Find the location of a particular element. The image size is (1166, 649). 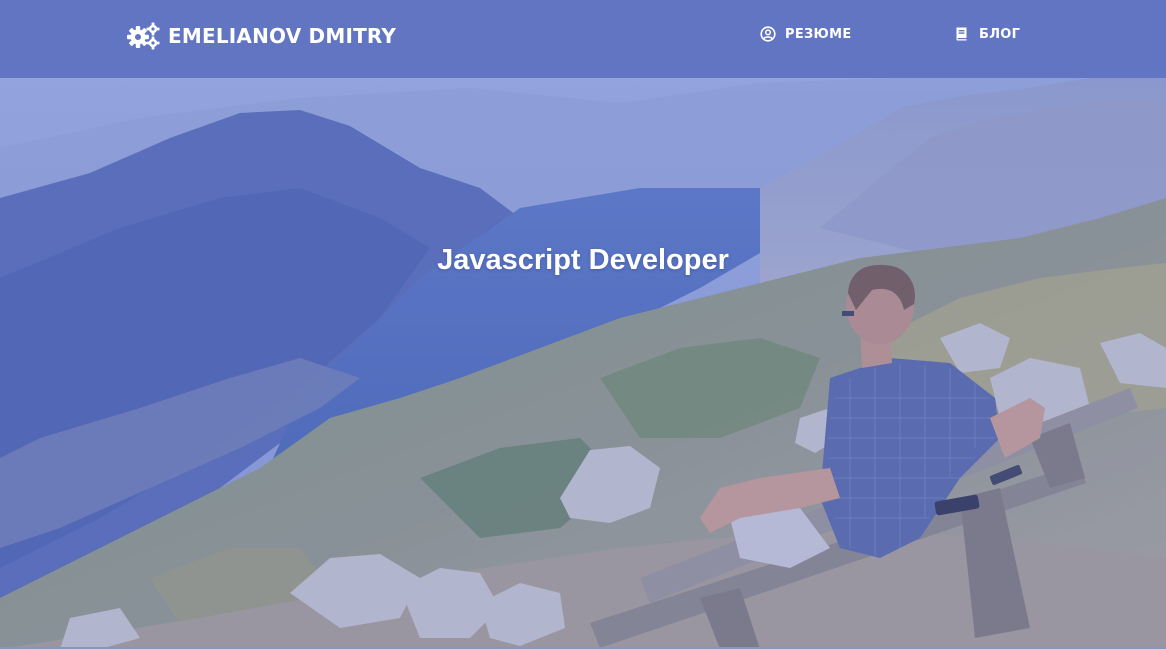

nav-item-resume-label: РЕЗЮМЕ is located at coordinates (818, 34).